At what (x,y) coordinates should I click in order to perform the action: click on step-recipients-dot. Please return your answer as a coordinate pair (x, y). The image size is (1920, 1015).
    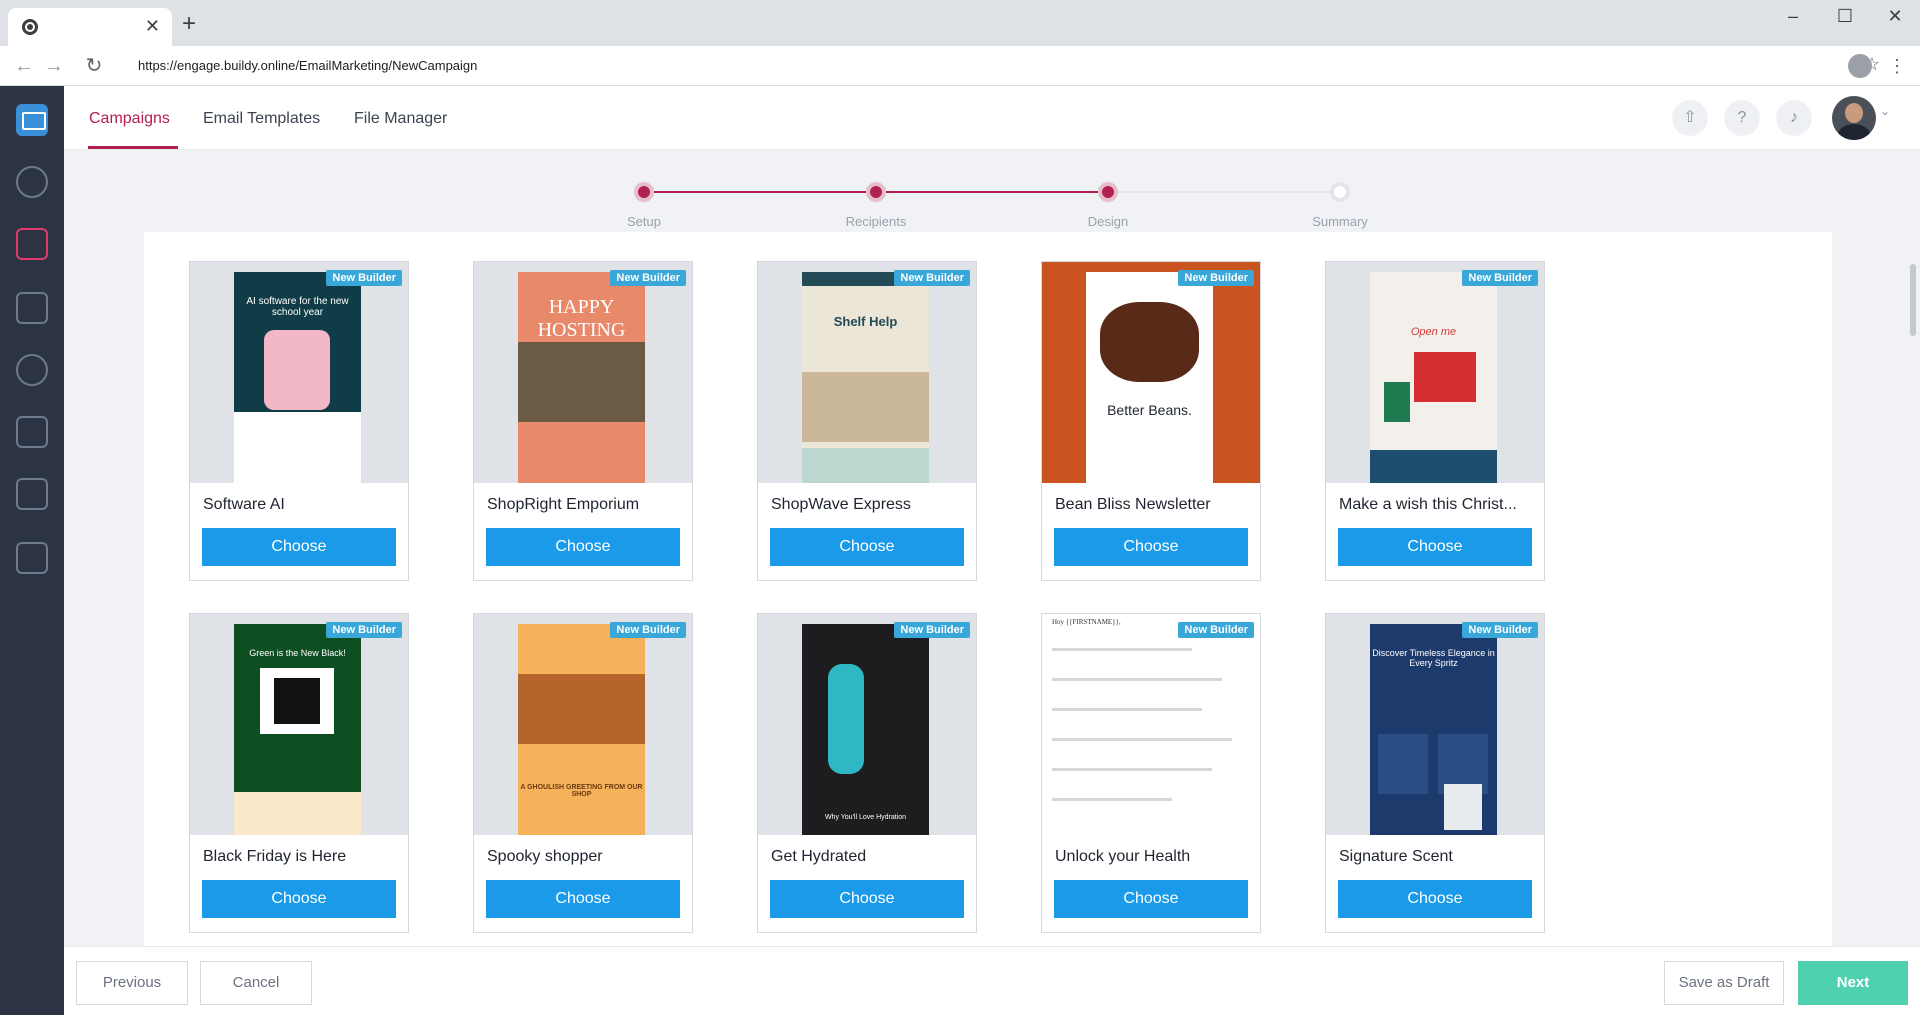
    Looking at the image, I should click on (876, 192).